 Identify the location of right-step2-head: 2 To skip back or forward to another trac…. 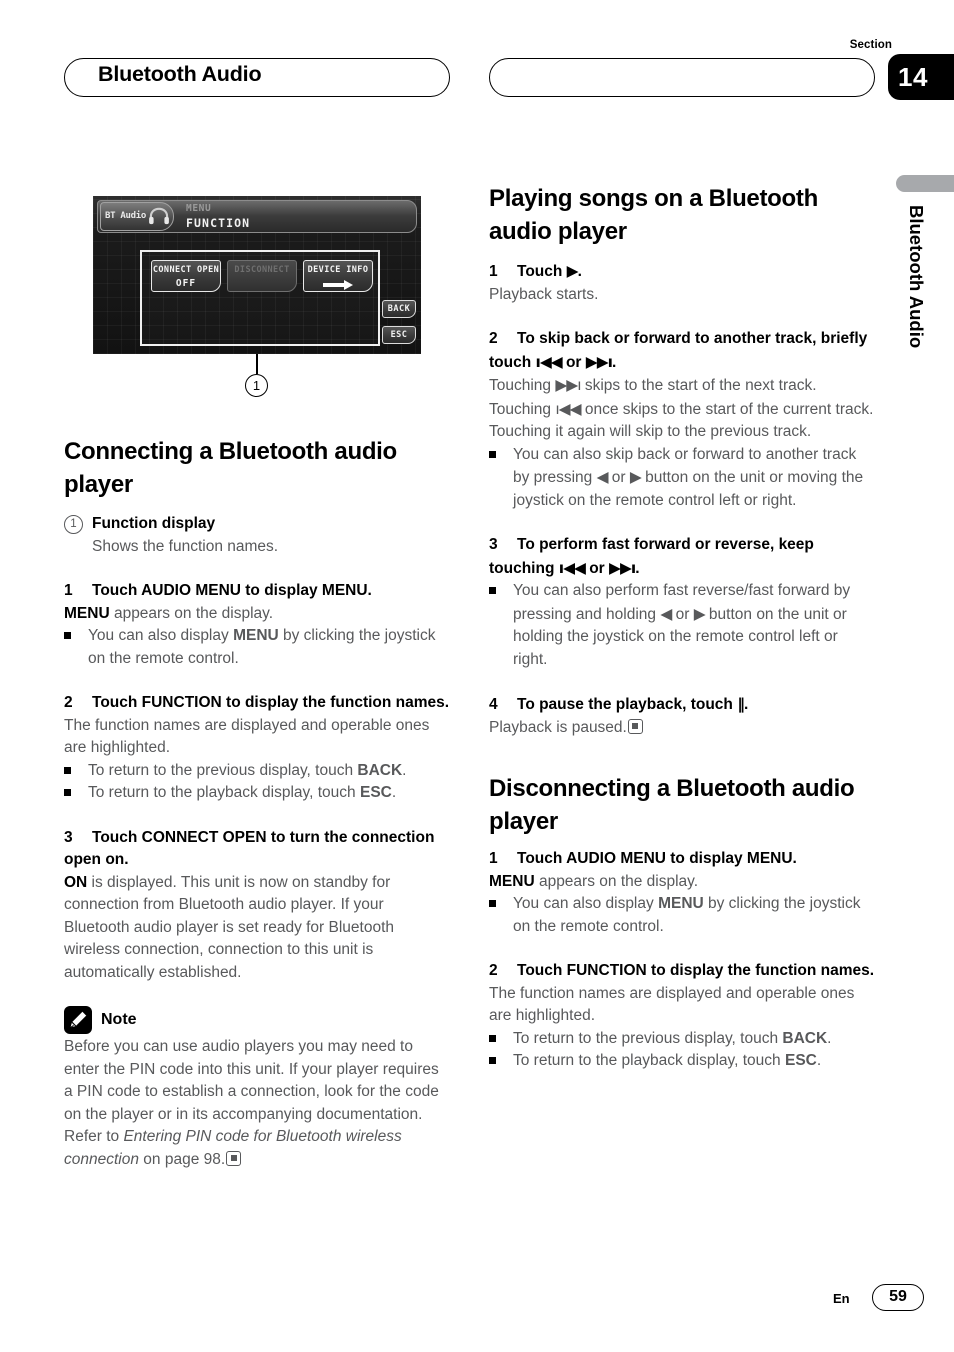
(678, 350).